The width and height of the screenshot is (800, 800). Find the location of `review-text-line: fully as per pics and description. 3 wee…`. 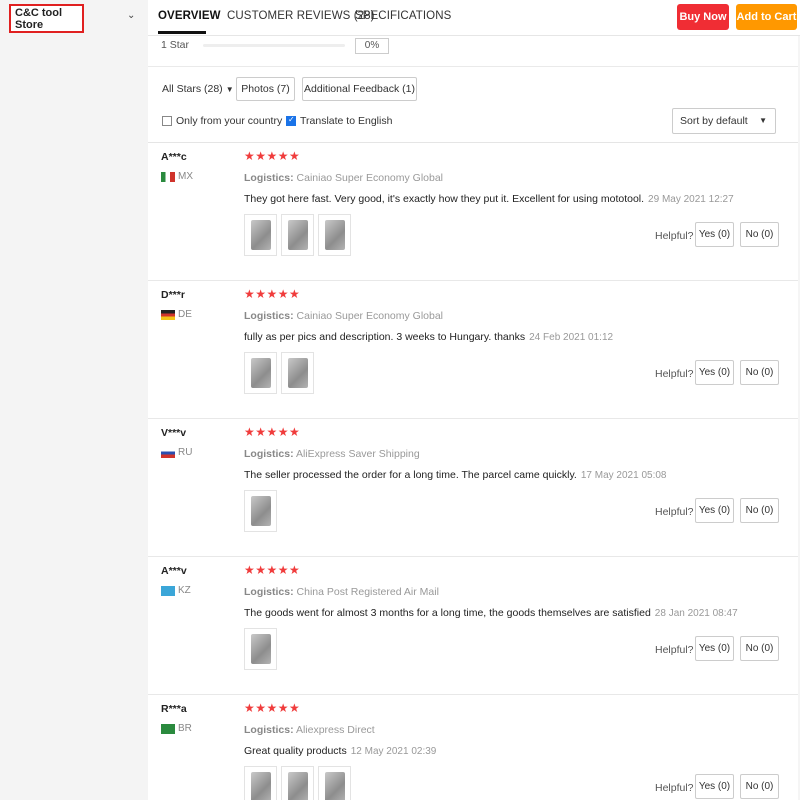

review-text-line: fully as per pics and description. 3 wee… is located at coordinates (428, 337).